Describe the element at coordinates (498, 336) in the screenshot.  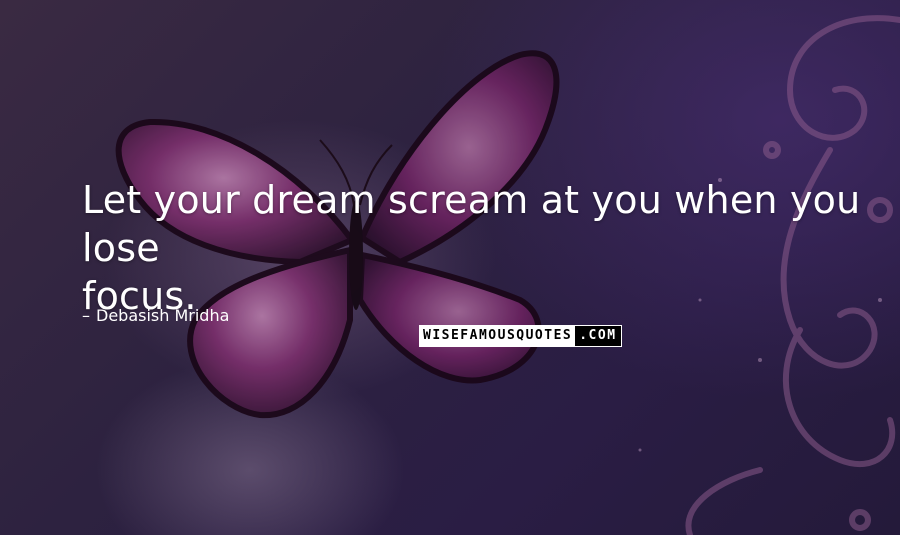
I see `watermark-part-1: WISEFAMOUSQUOTES` at that location.